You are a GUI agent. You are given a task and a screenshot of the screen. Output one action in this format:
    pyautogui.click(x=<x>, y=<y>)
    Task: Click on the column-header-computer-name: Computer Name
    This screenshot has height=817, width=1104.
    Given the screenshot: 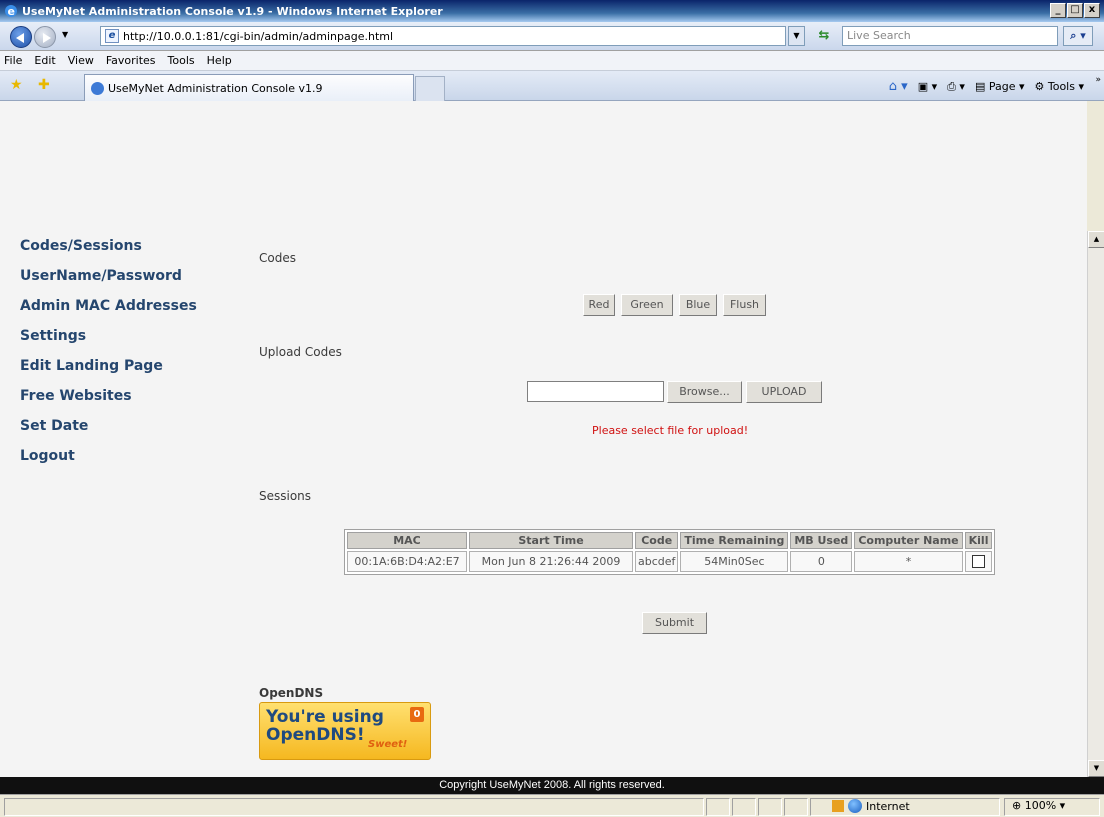 What is the action you would take?
    pyautogui.click(x=908, y=540)
    